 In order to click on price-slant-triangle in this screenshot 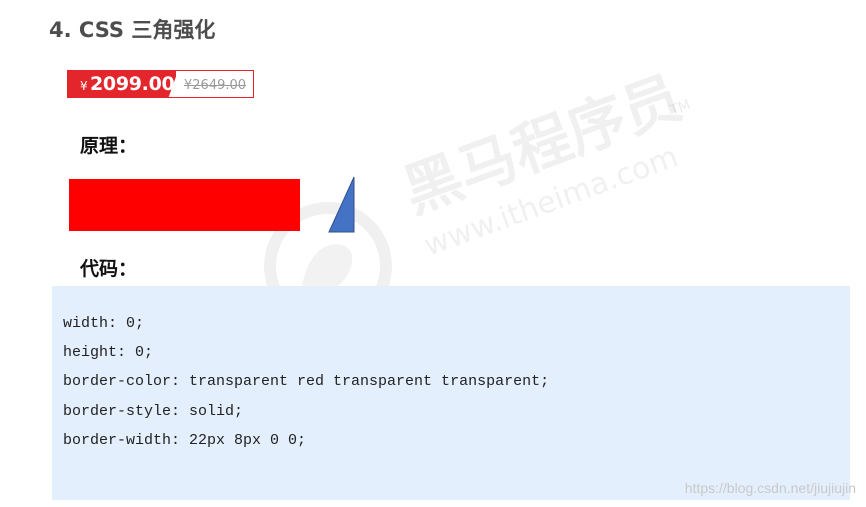, I will do `click(173, 84)`.